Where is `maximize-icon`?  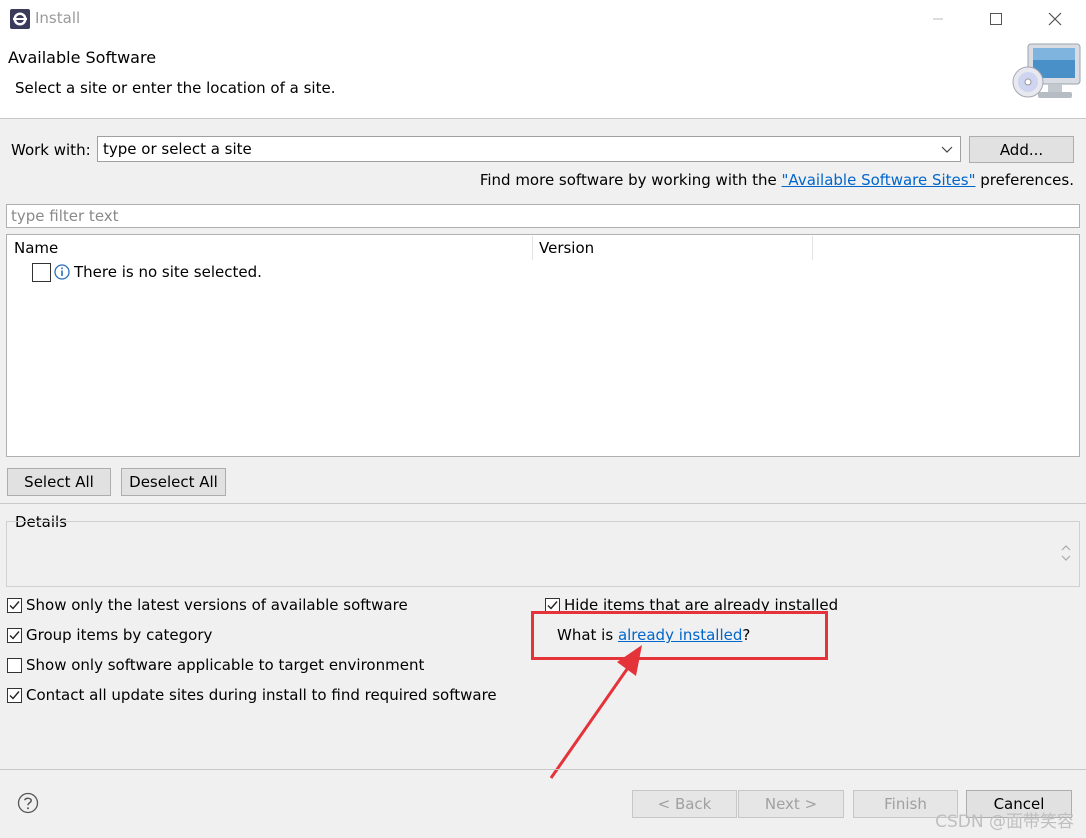 maximize-icon is located at coordinates (996, 19).